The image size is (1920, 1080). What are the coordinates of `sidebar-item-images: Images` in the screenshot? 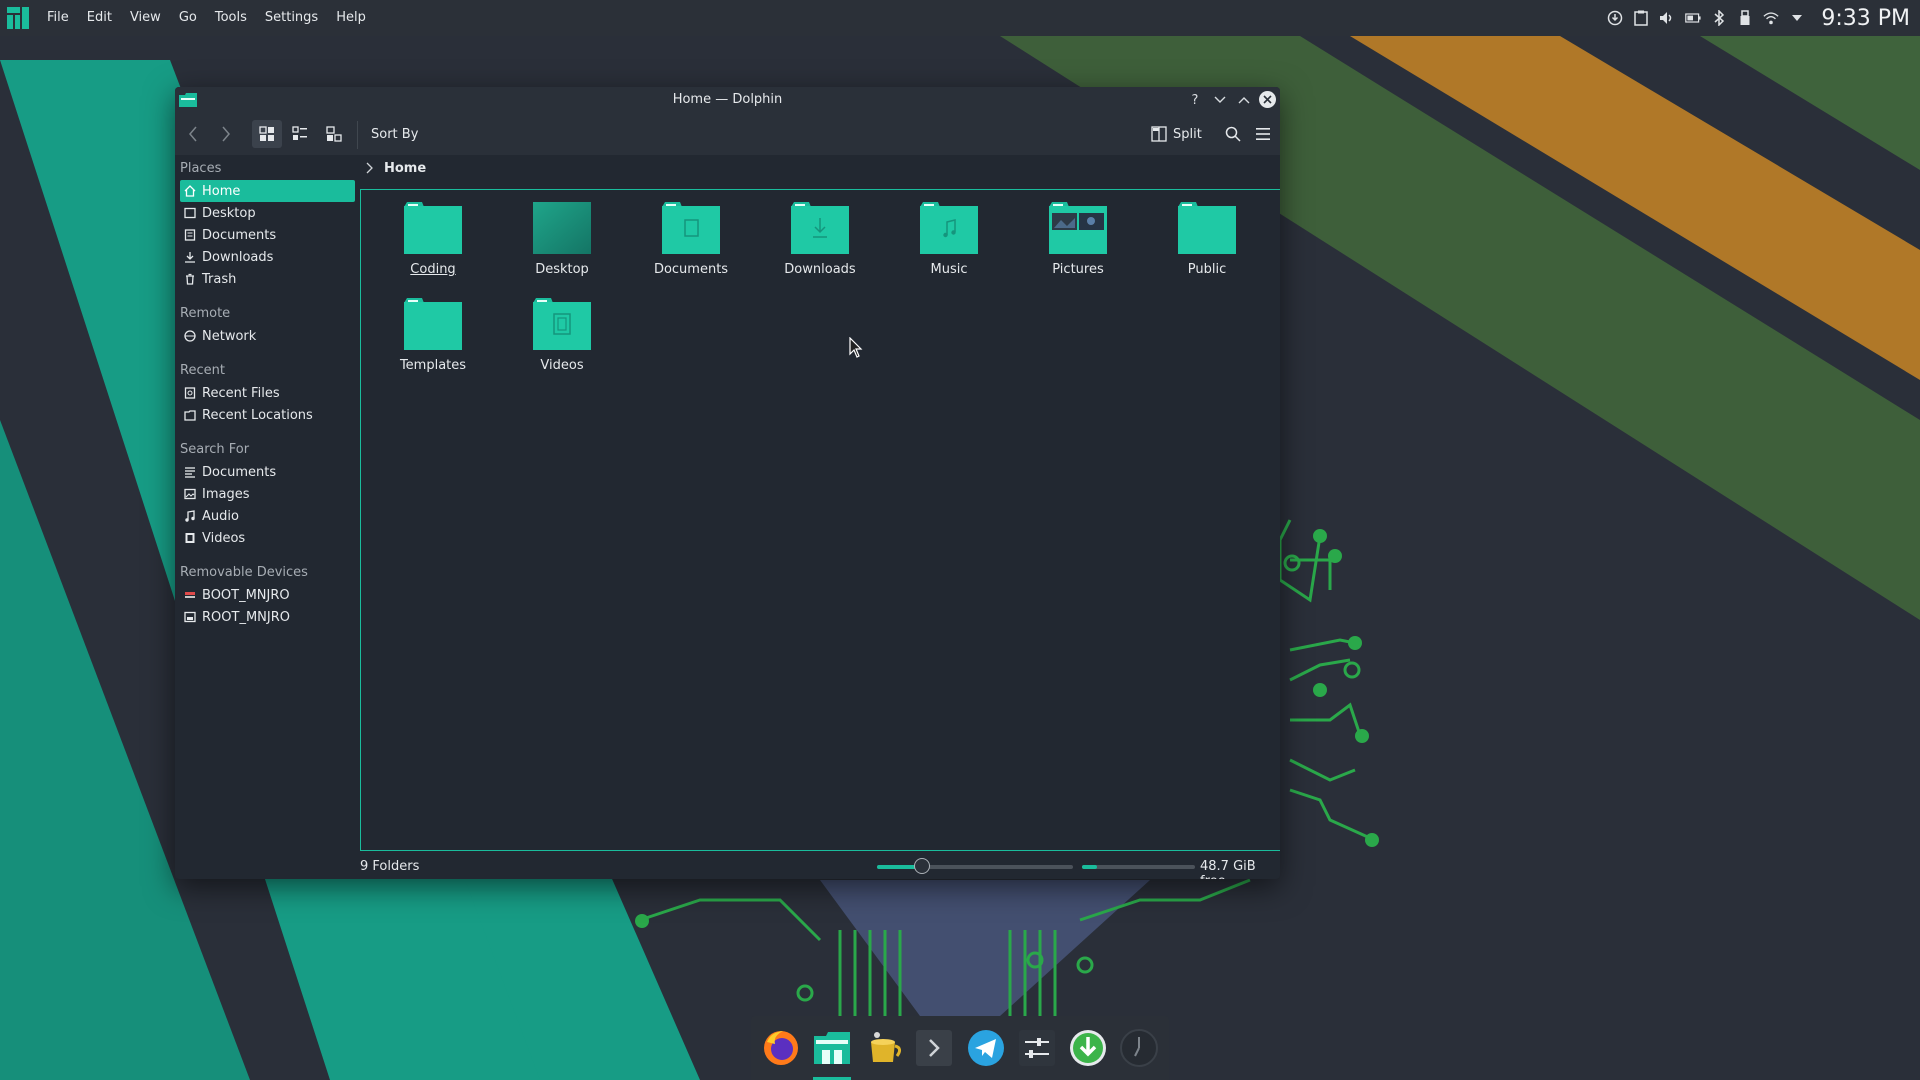 It's located at (267, 494).